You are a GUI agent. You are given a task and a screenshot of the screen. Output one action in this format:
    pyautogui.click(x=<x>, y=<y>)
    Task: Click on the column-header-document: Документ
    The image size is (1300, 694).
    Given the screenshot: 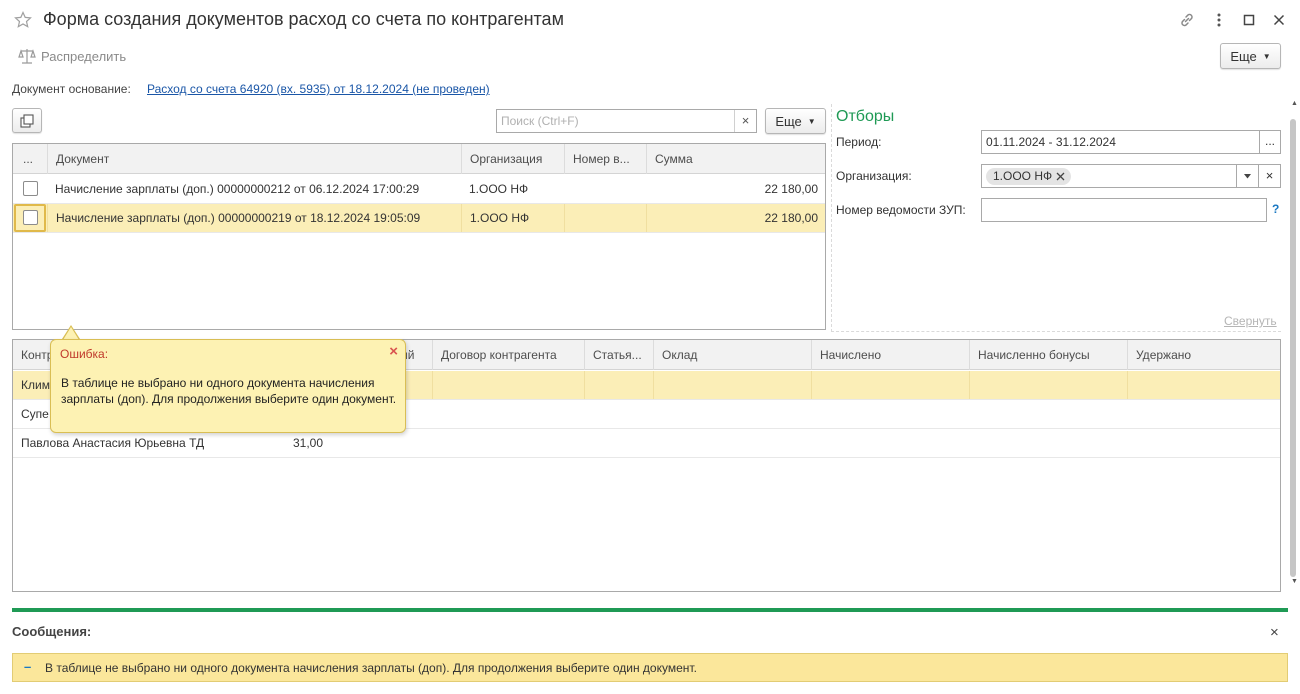 What is the action you would take?
    pyautogui.click(x=254, y=159)
    